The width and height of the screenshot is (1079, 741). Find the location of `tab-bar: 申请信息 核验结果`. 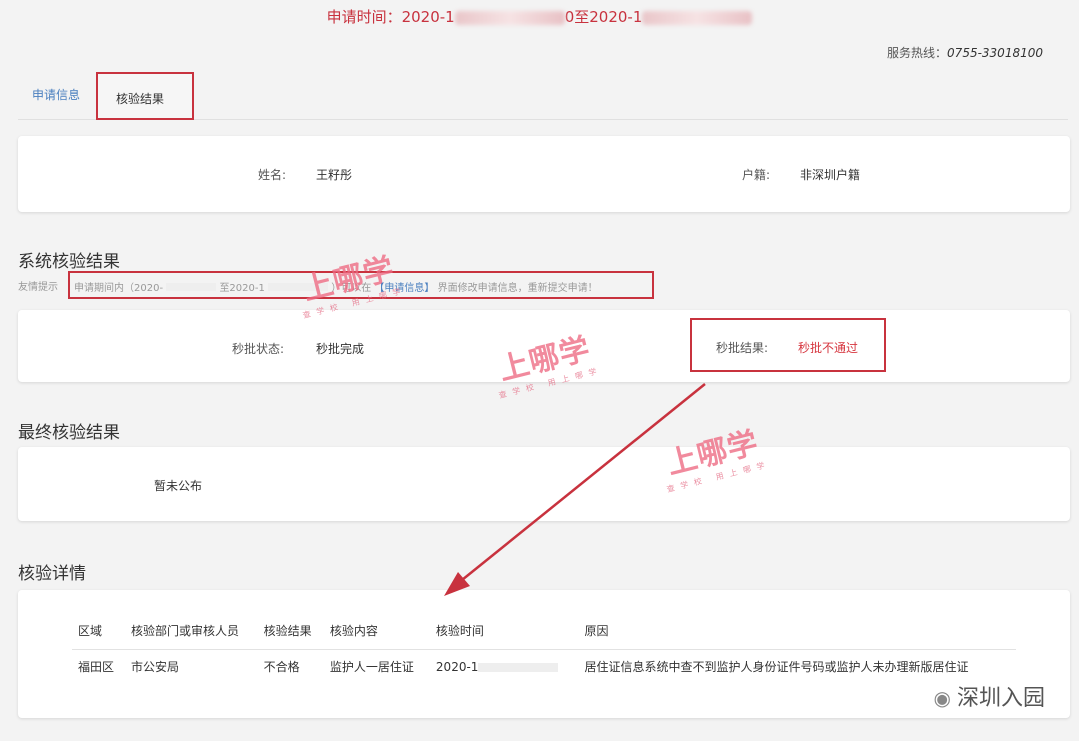

tab-bar: 申请信息 核验结果 is located at coordinates (543, 96).